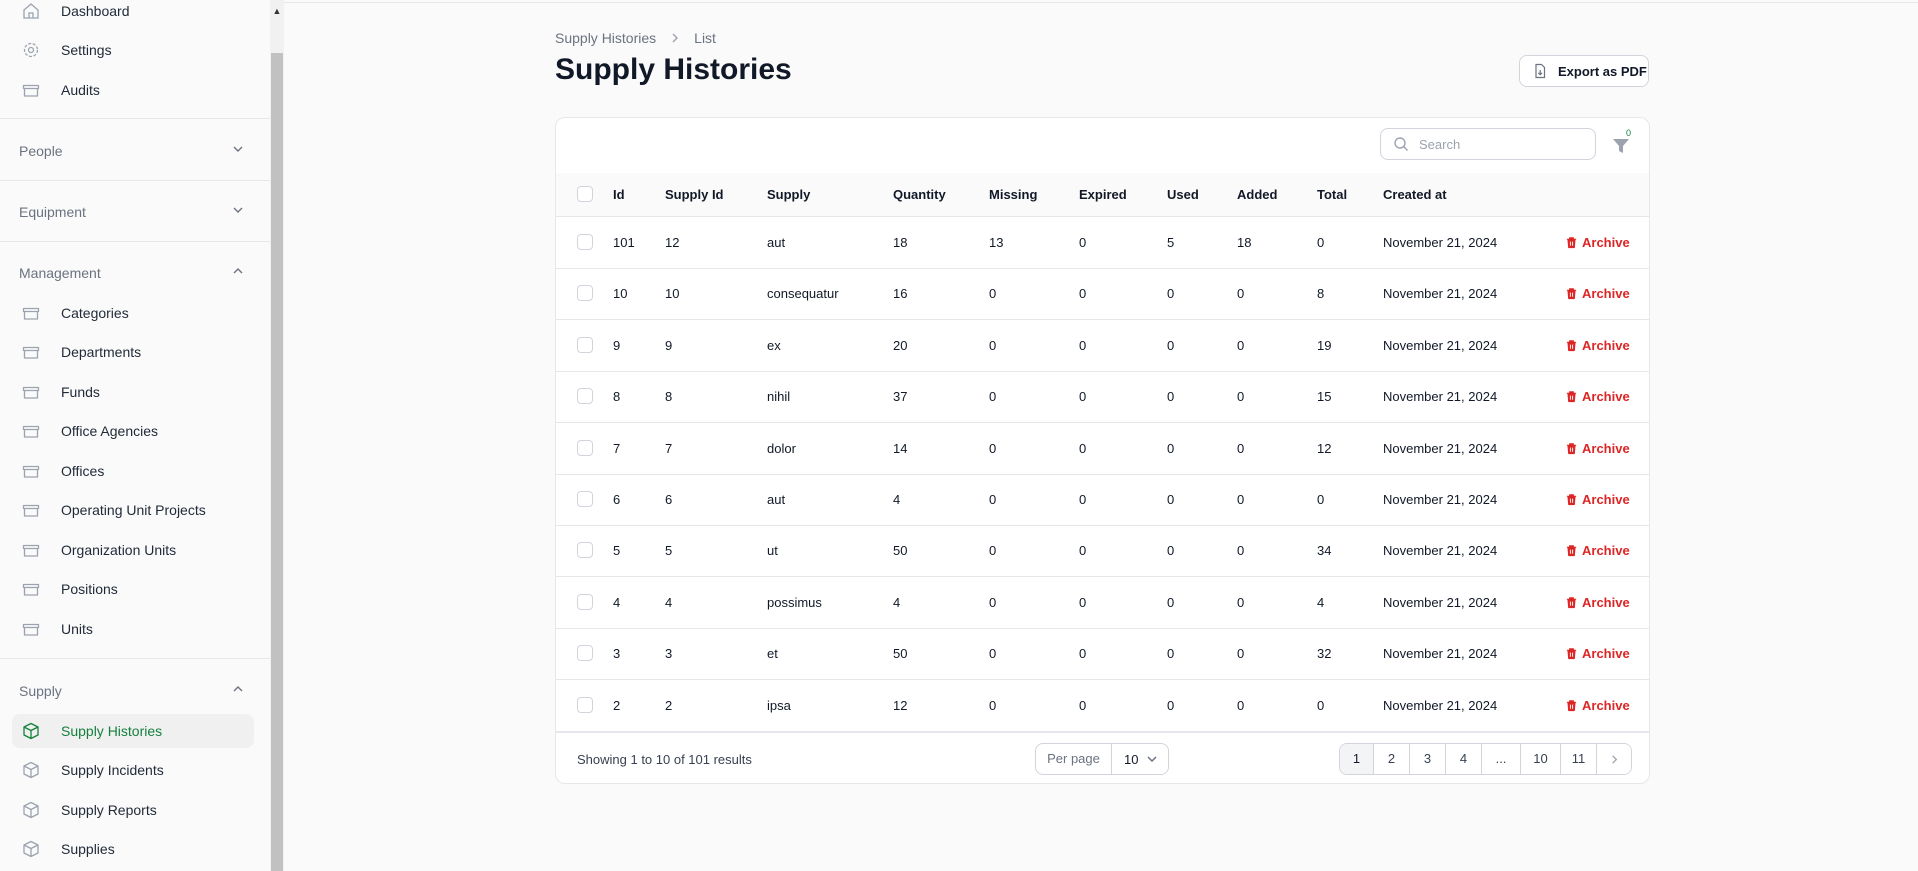 The width and height of the screenshot is (1918, 871). I want to click on sidebar-item-funds: Funds, so click(133, 392).